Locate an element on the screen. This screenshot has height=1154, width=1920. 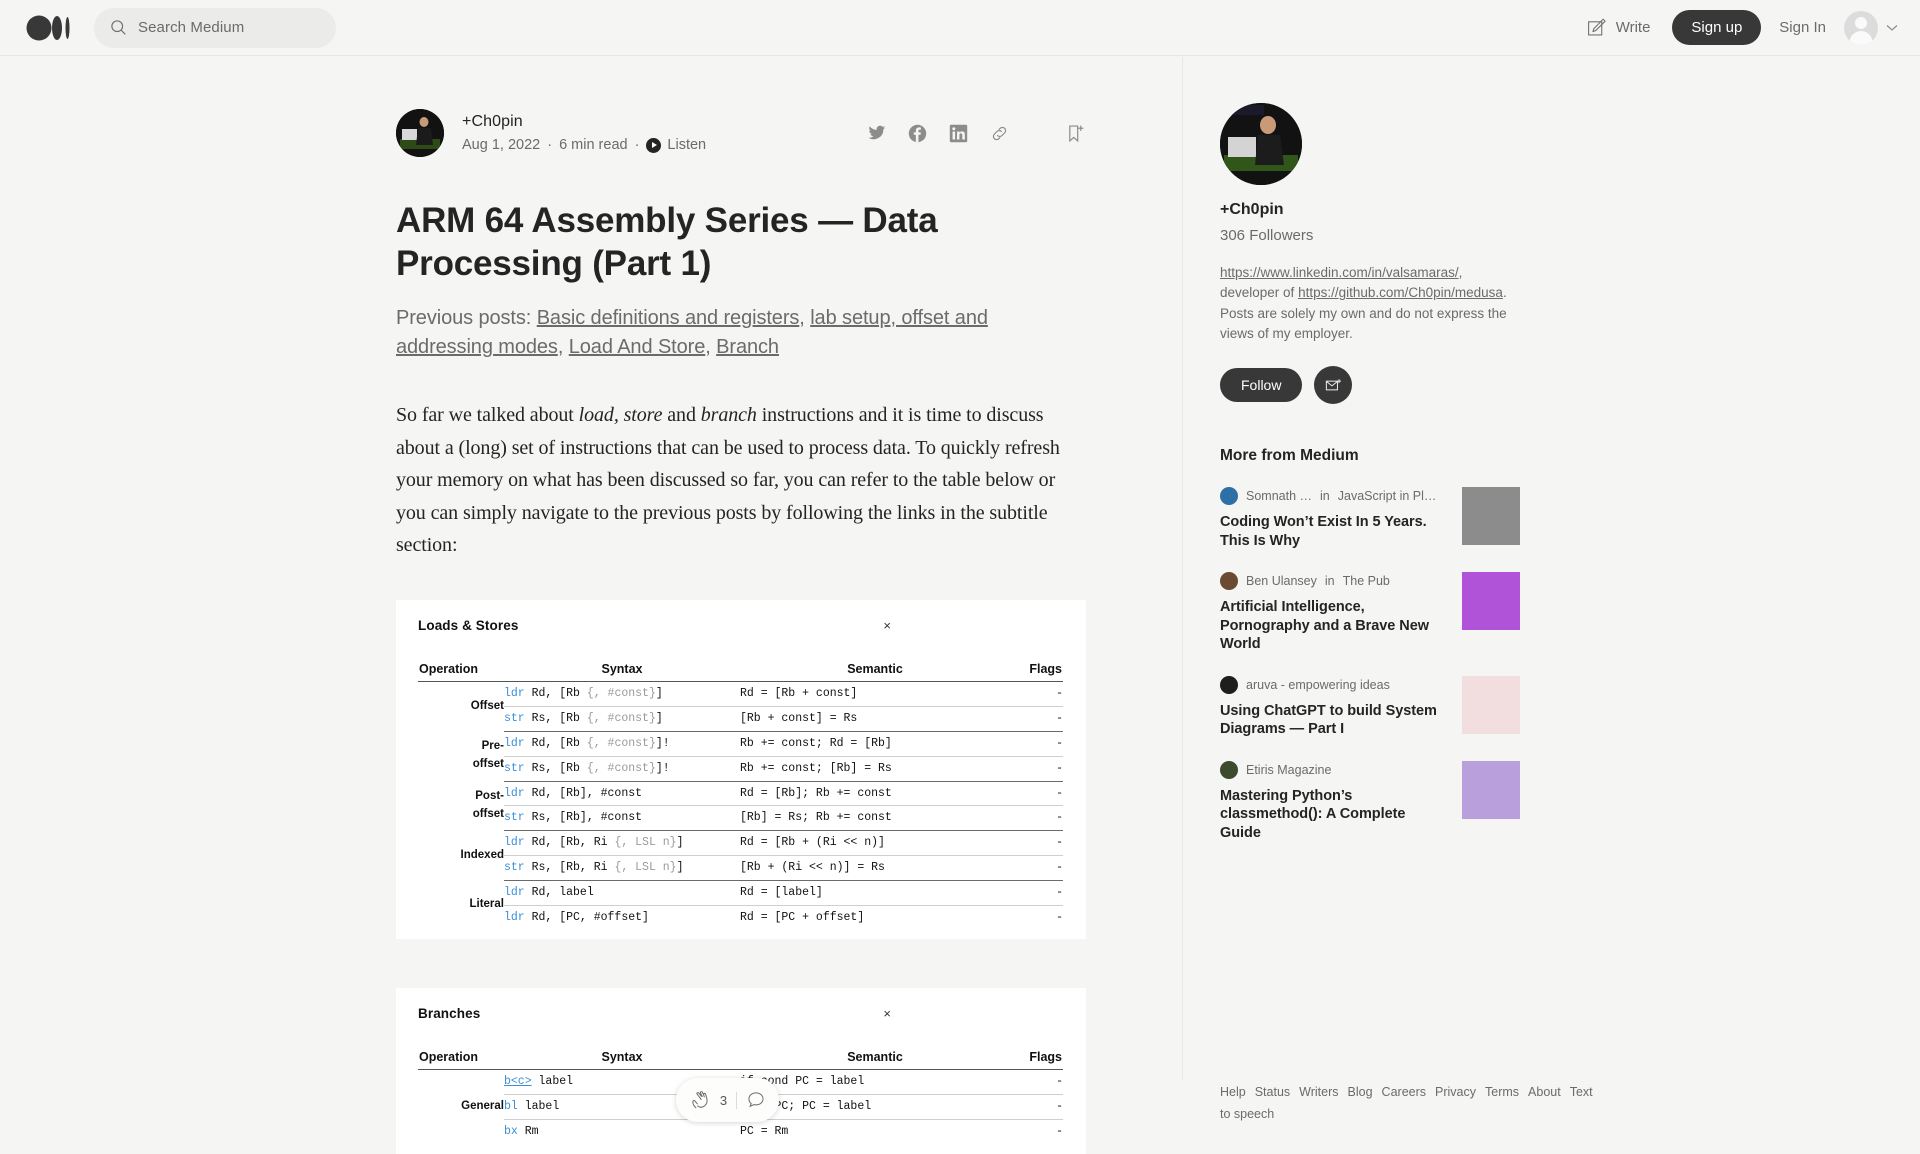
column-syntax: Syntax is located at coordinates (622, 672).